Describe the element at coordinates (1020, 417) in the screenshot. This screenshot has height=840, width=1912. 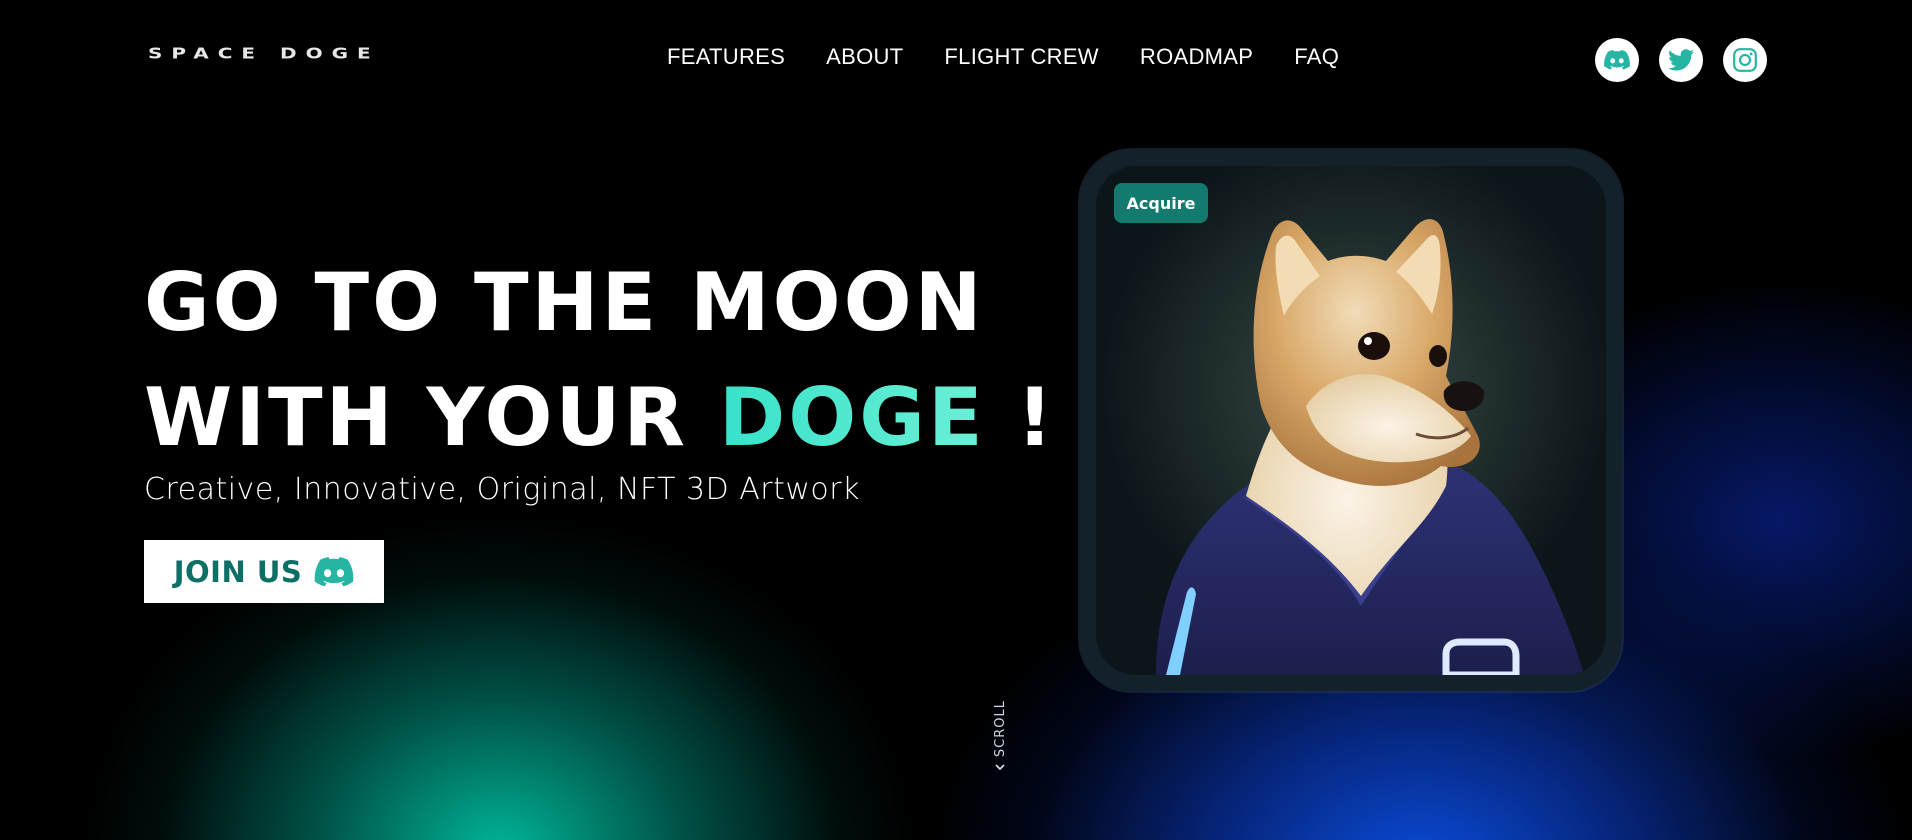
I see `headline-suffix: !` at that location.